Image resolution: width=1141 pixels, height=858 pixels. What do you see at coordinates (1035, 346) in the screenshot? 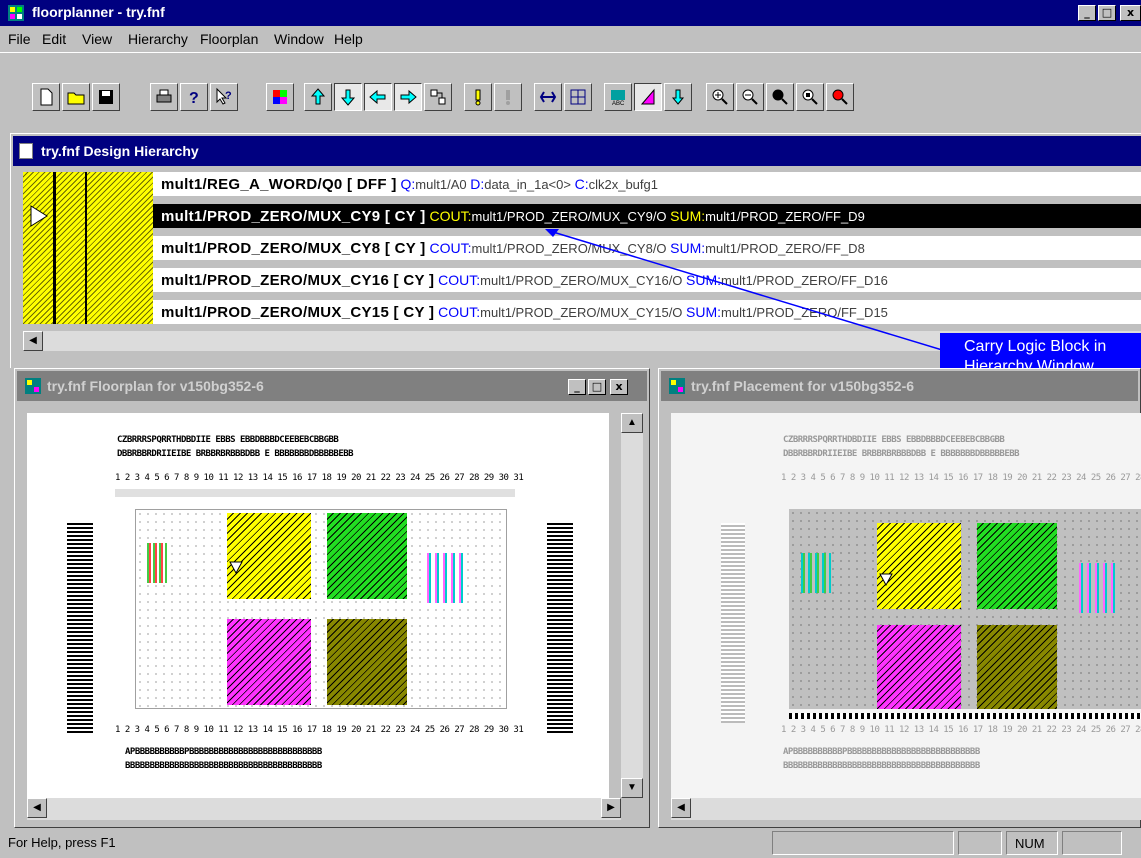
I see `callout-line-1: Carry Logic Block in` at bounding box center [1035, 346].